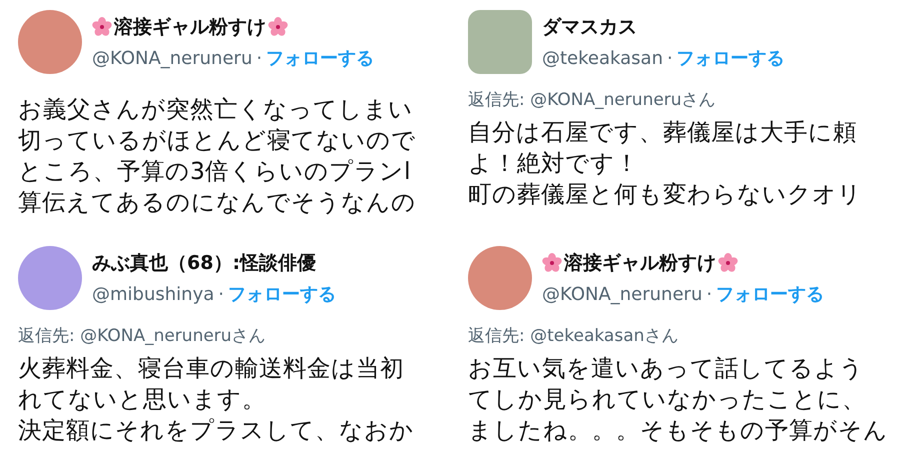  I want to click on tweet-text-line: お義父さんが突然亡くなってしまい, so click(216, 109).